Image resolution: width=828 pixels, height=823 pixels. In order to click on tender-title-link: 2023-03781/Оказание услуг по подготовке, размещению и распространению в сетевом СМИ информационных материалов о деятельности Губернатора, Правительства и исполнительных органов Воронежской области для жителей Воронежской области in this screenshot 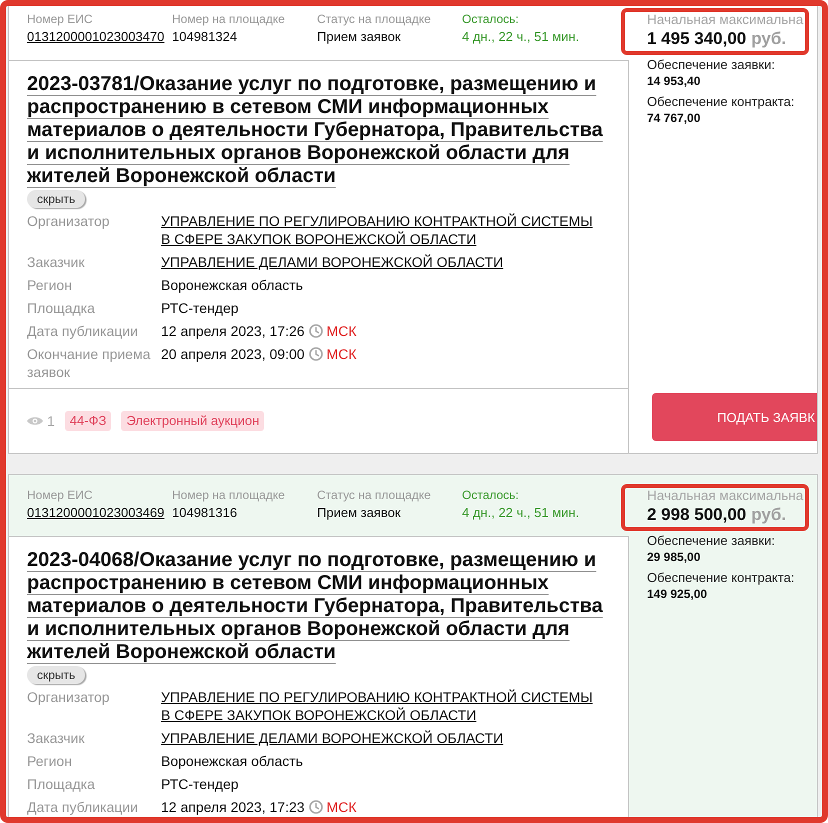, I will do `click(321, 130)`.